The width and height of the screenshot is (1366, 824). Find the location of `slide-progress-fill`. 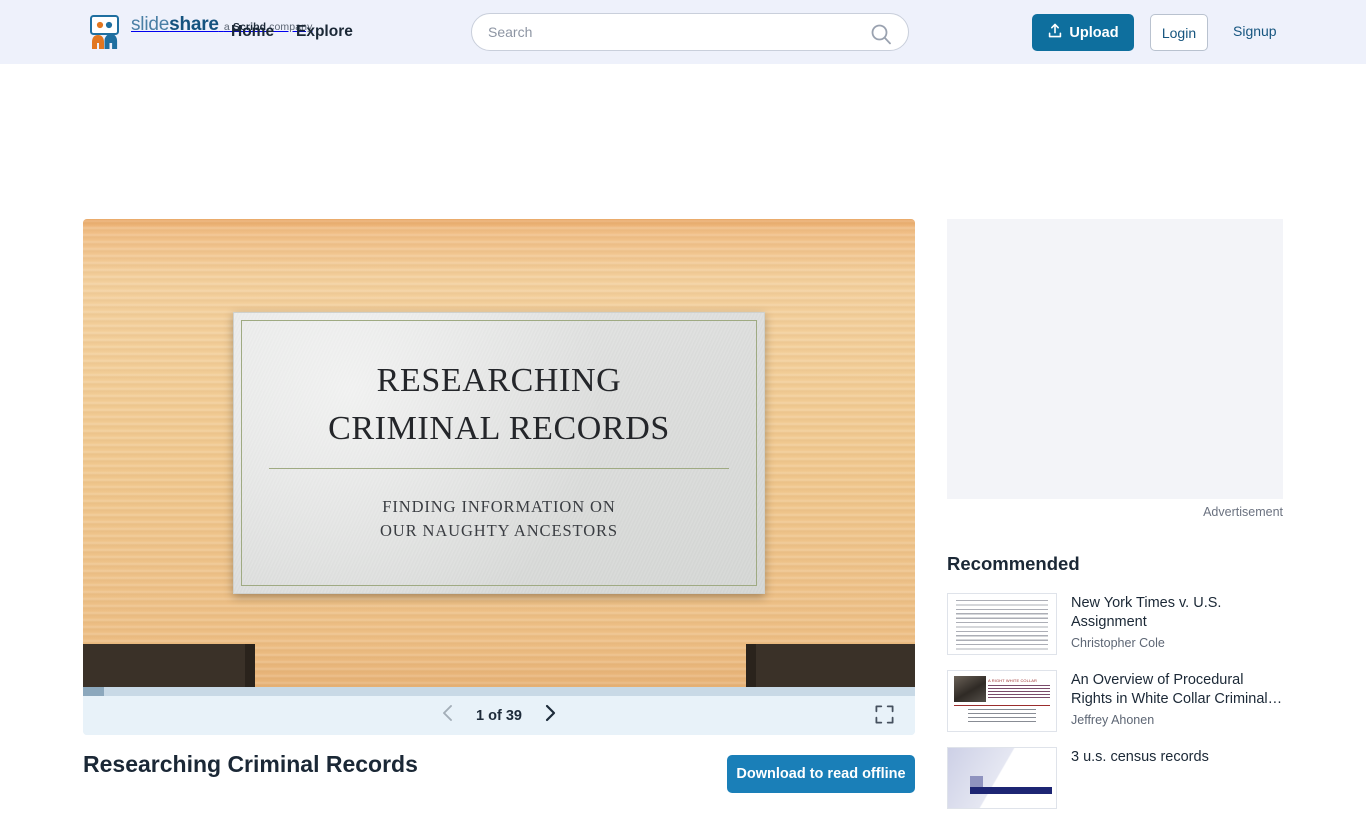

slide-progress-fill is located at coordinates (93, 691).